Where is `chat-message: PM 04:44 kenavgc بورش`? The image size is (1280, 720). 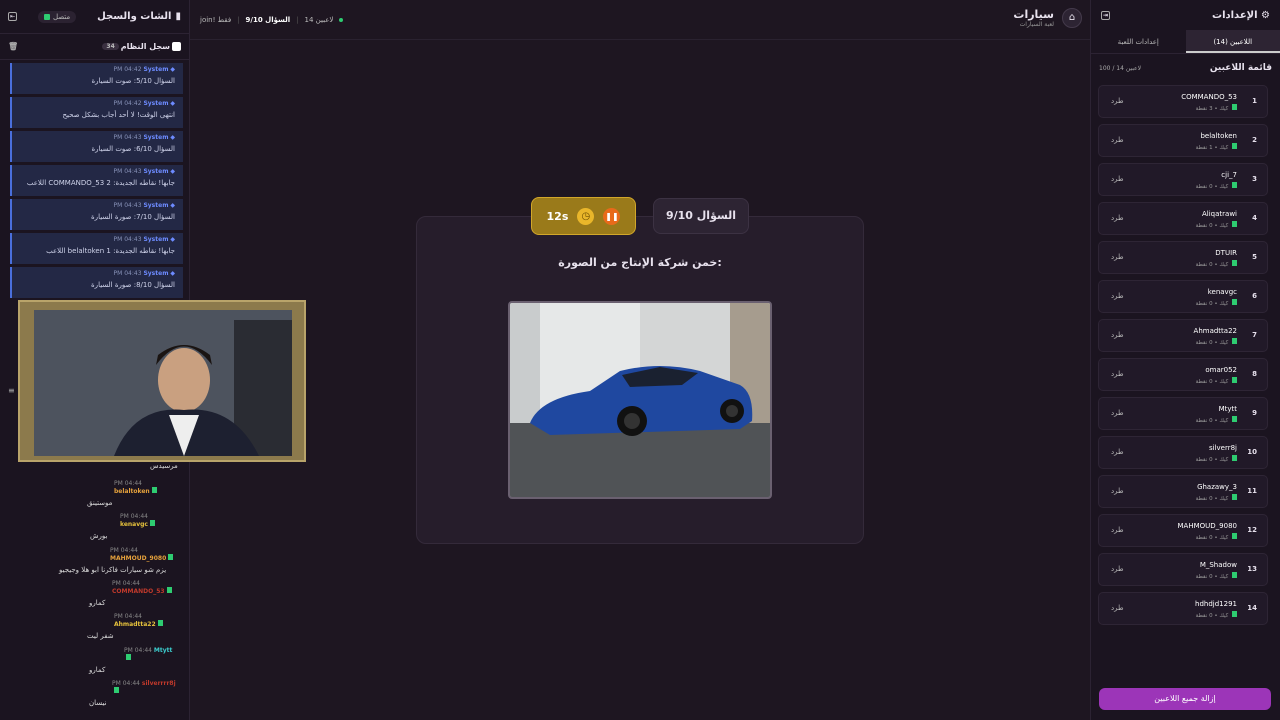 chat-message: PM 04:44 kenavgc بورش is located at coordinates (95, 526).